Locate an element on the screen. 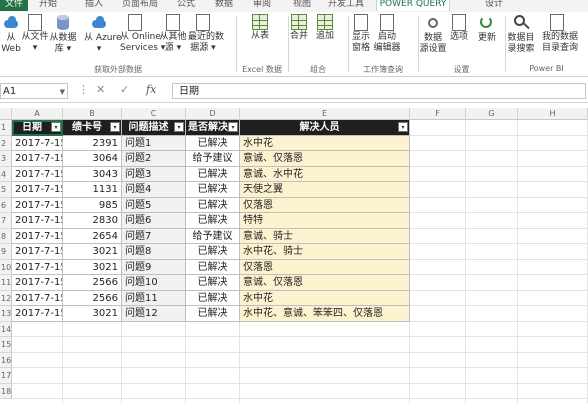 The image size is (588, 403). row-header-14: 14 is located at coordinates (6, 329).